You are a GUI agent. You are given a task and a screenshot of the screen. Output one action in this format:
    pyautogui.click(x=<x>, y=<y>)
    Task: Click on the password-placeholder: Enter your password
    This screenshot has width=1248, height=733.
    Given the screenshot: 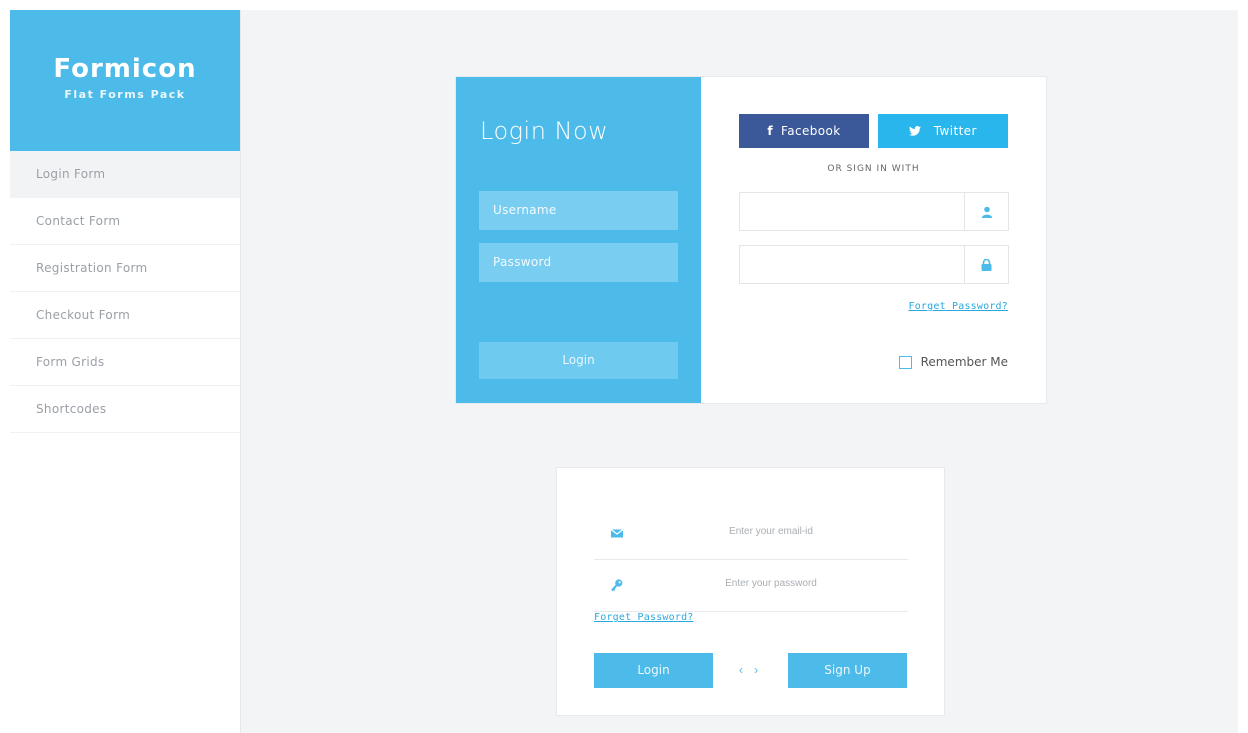 What is the action you would take?
    pyautogui.click(x=771, y=583)
    